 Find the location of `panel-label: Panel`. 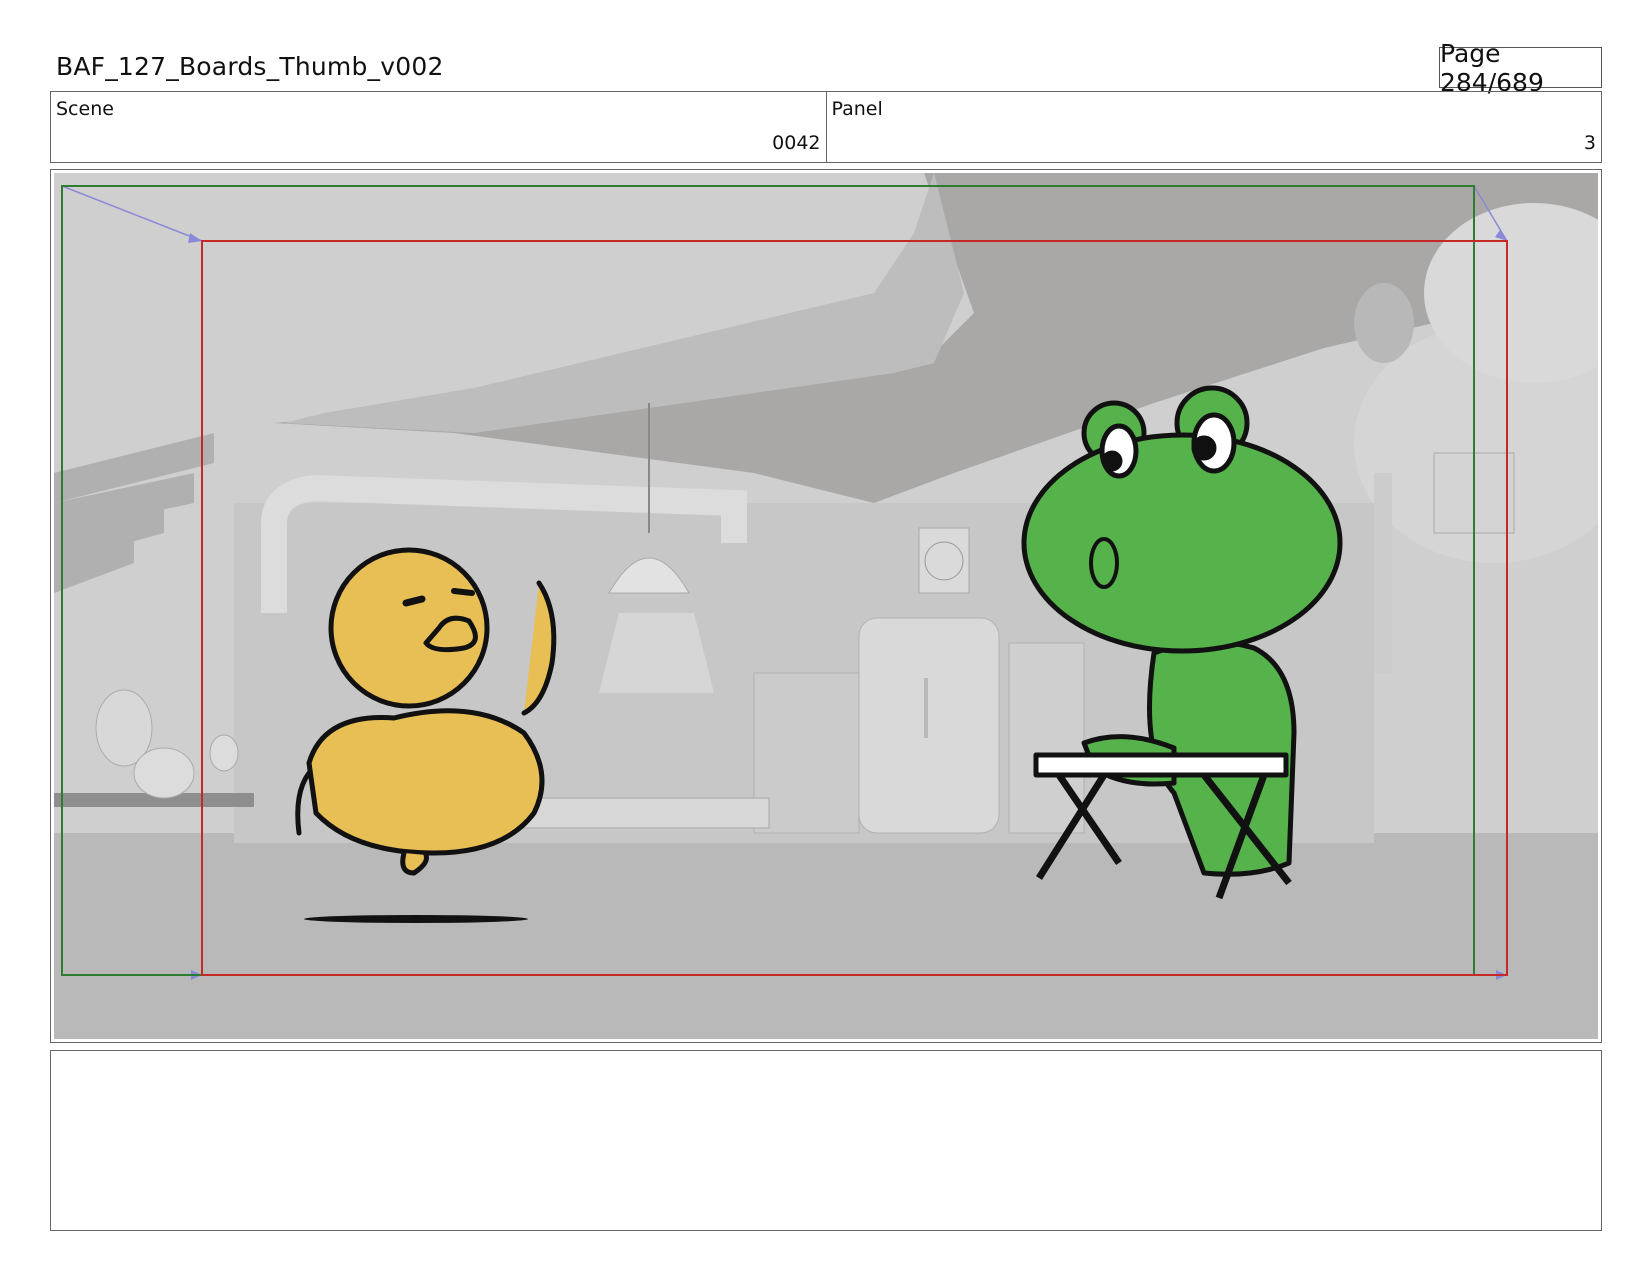

panel-label: Panel is located at coordinates (857, 109).